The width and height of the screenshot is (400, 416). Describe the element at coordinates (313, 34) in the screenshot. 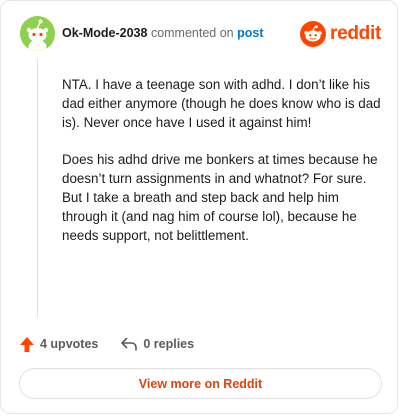

I see `reddit-snoo-icon` at that location.